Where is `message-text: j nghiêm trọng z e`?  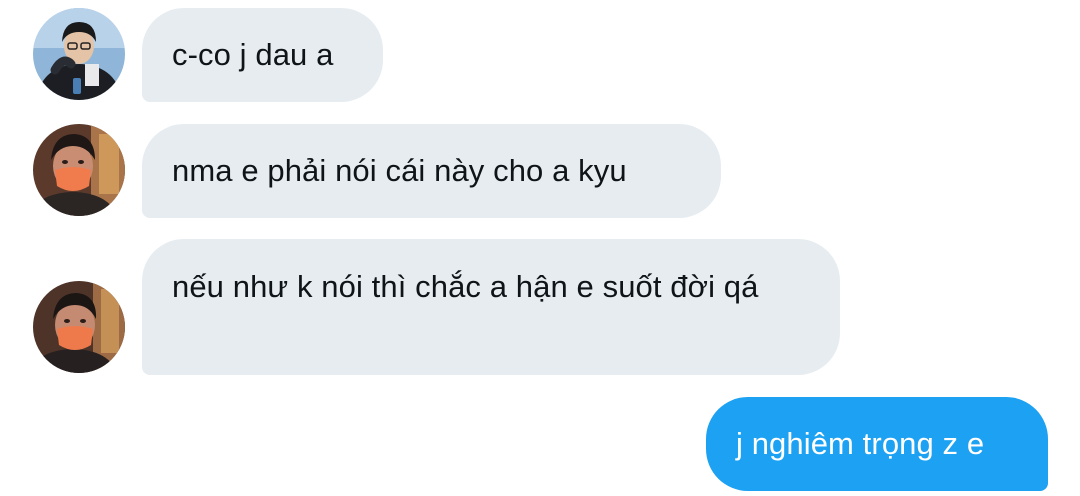 message-text: j nghiêm trọng z e is located at coordinates (860, 443).